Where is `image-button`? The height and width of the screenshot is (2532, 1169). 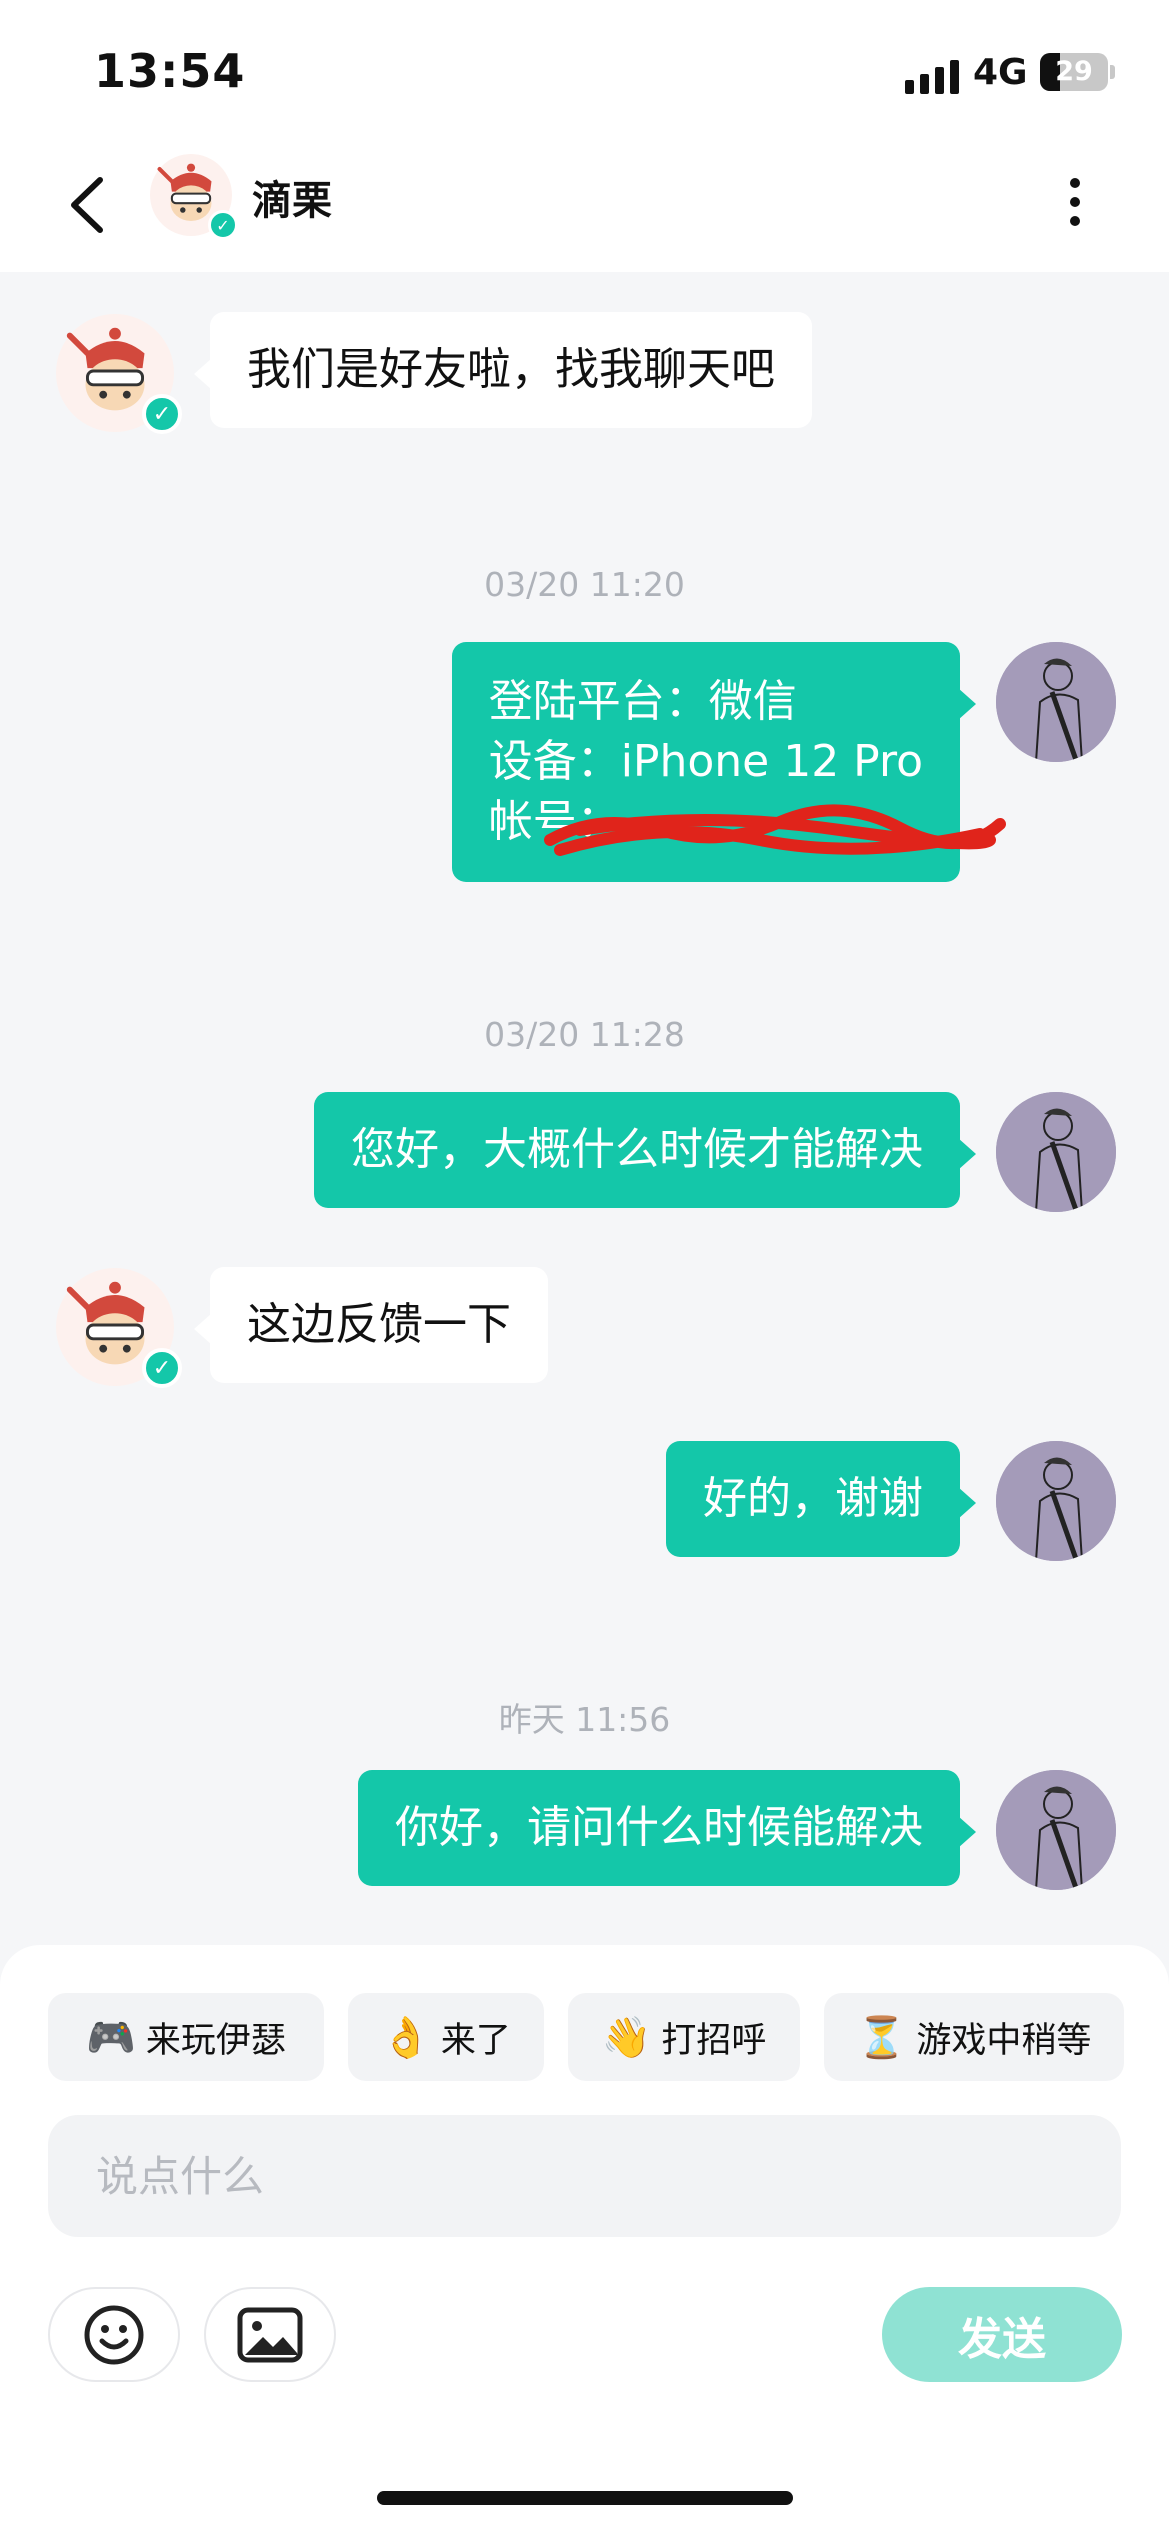
image-button is located at coordinates (270, 2334).